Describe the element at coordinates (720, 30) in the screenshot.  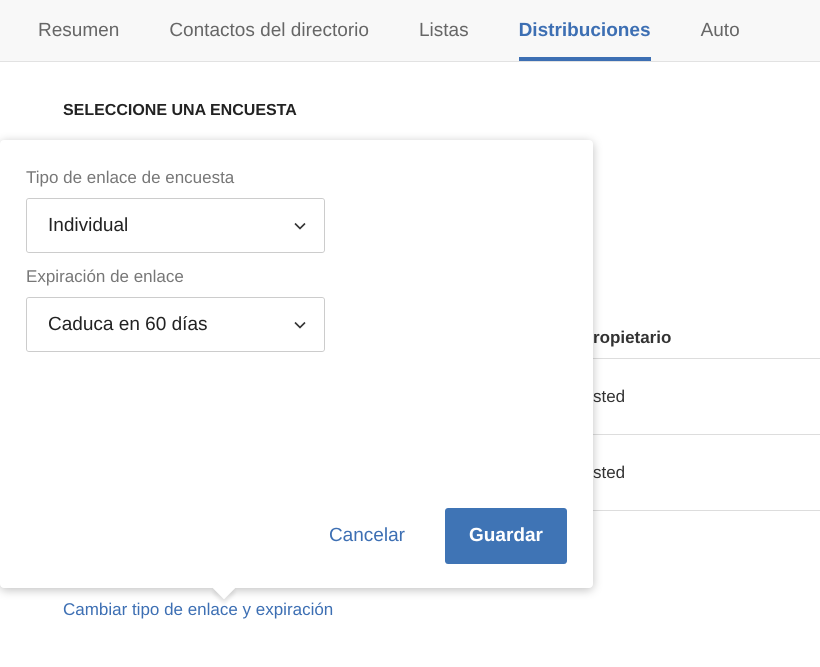
I see `nav-tab: Auto` at that location.